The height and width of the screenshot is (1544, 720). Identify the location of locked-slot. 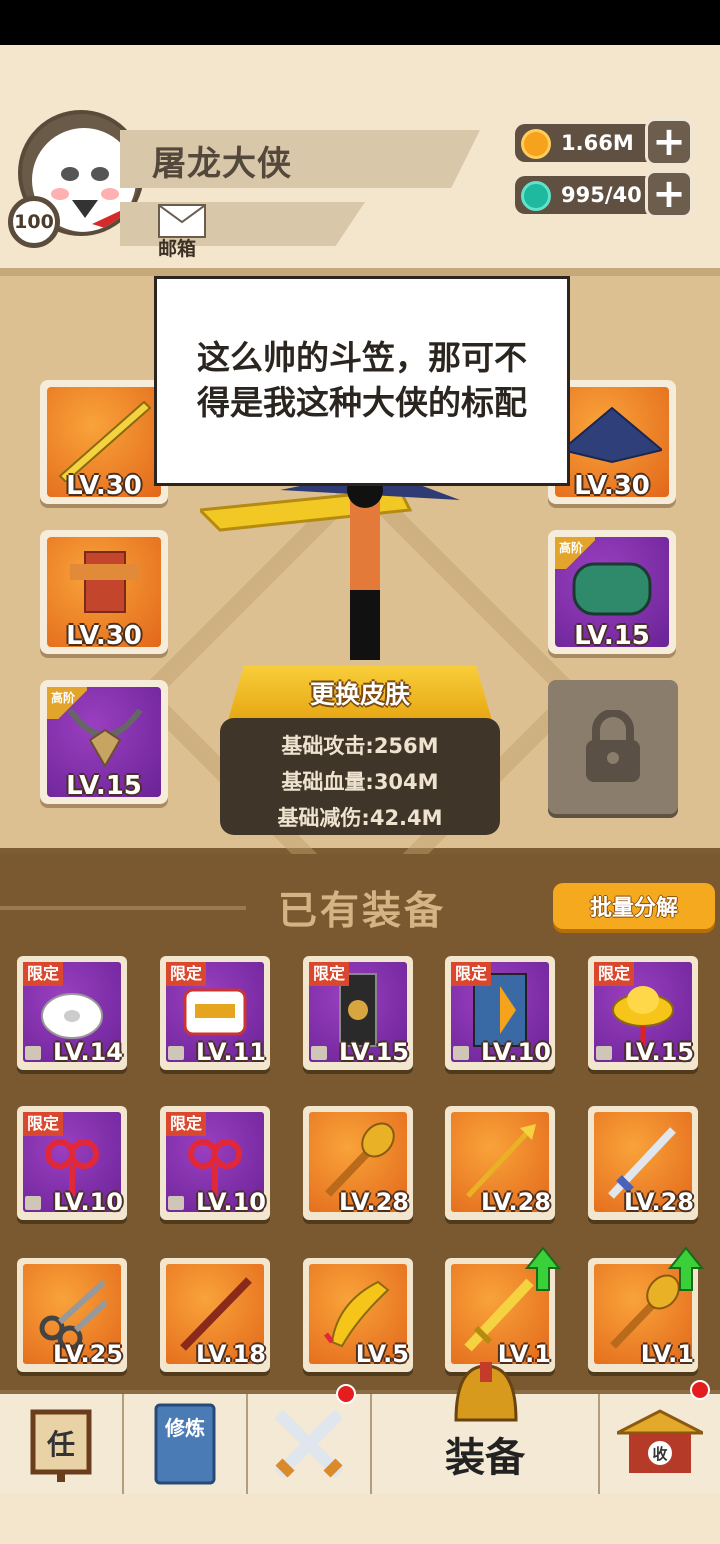
(613, 747).